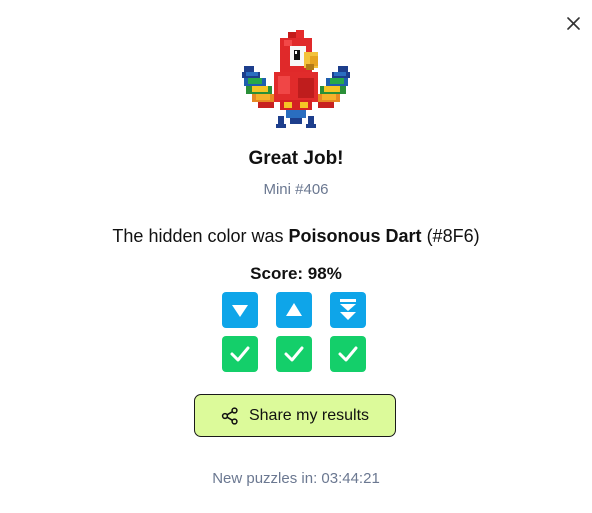  I want to click on arrow-up-icon, so click(294, 309).